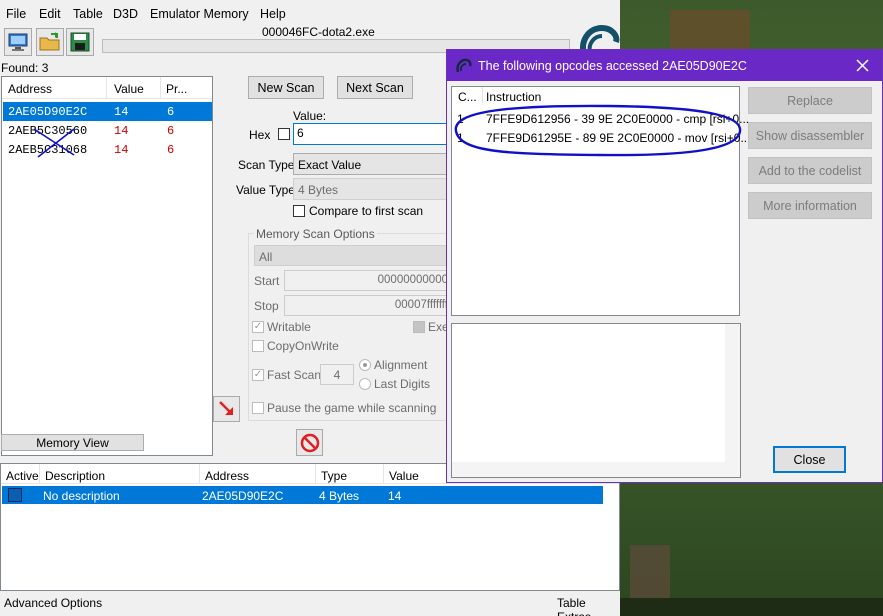  What do you see at coordinates (310, 116) in the screenshot?
I see `value-label: Value:` at bounding box center [310, 116].